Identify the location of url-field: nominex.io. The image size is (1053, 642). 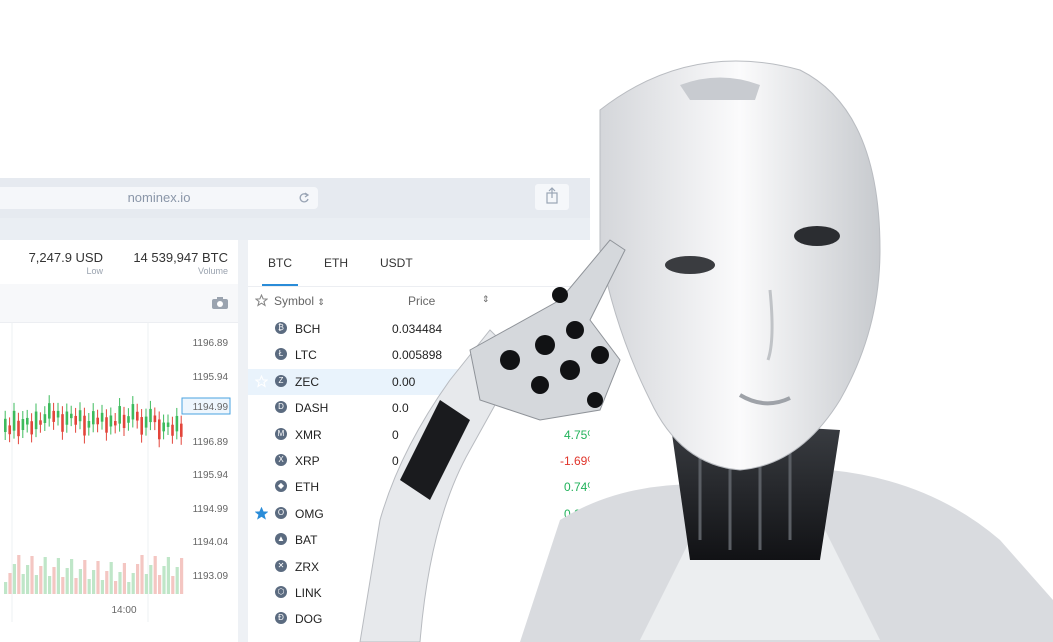
(159, 198).